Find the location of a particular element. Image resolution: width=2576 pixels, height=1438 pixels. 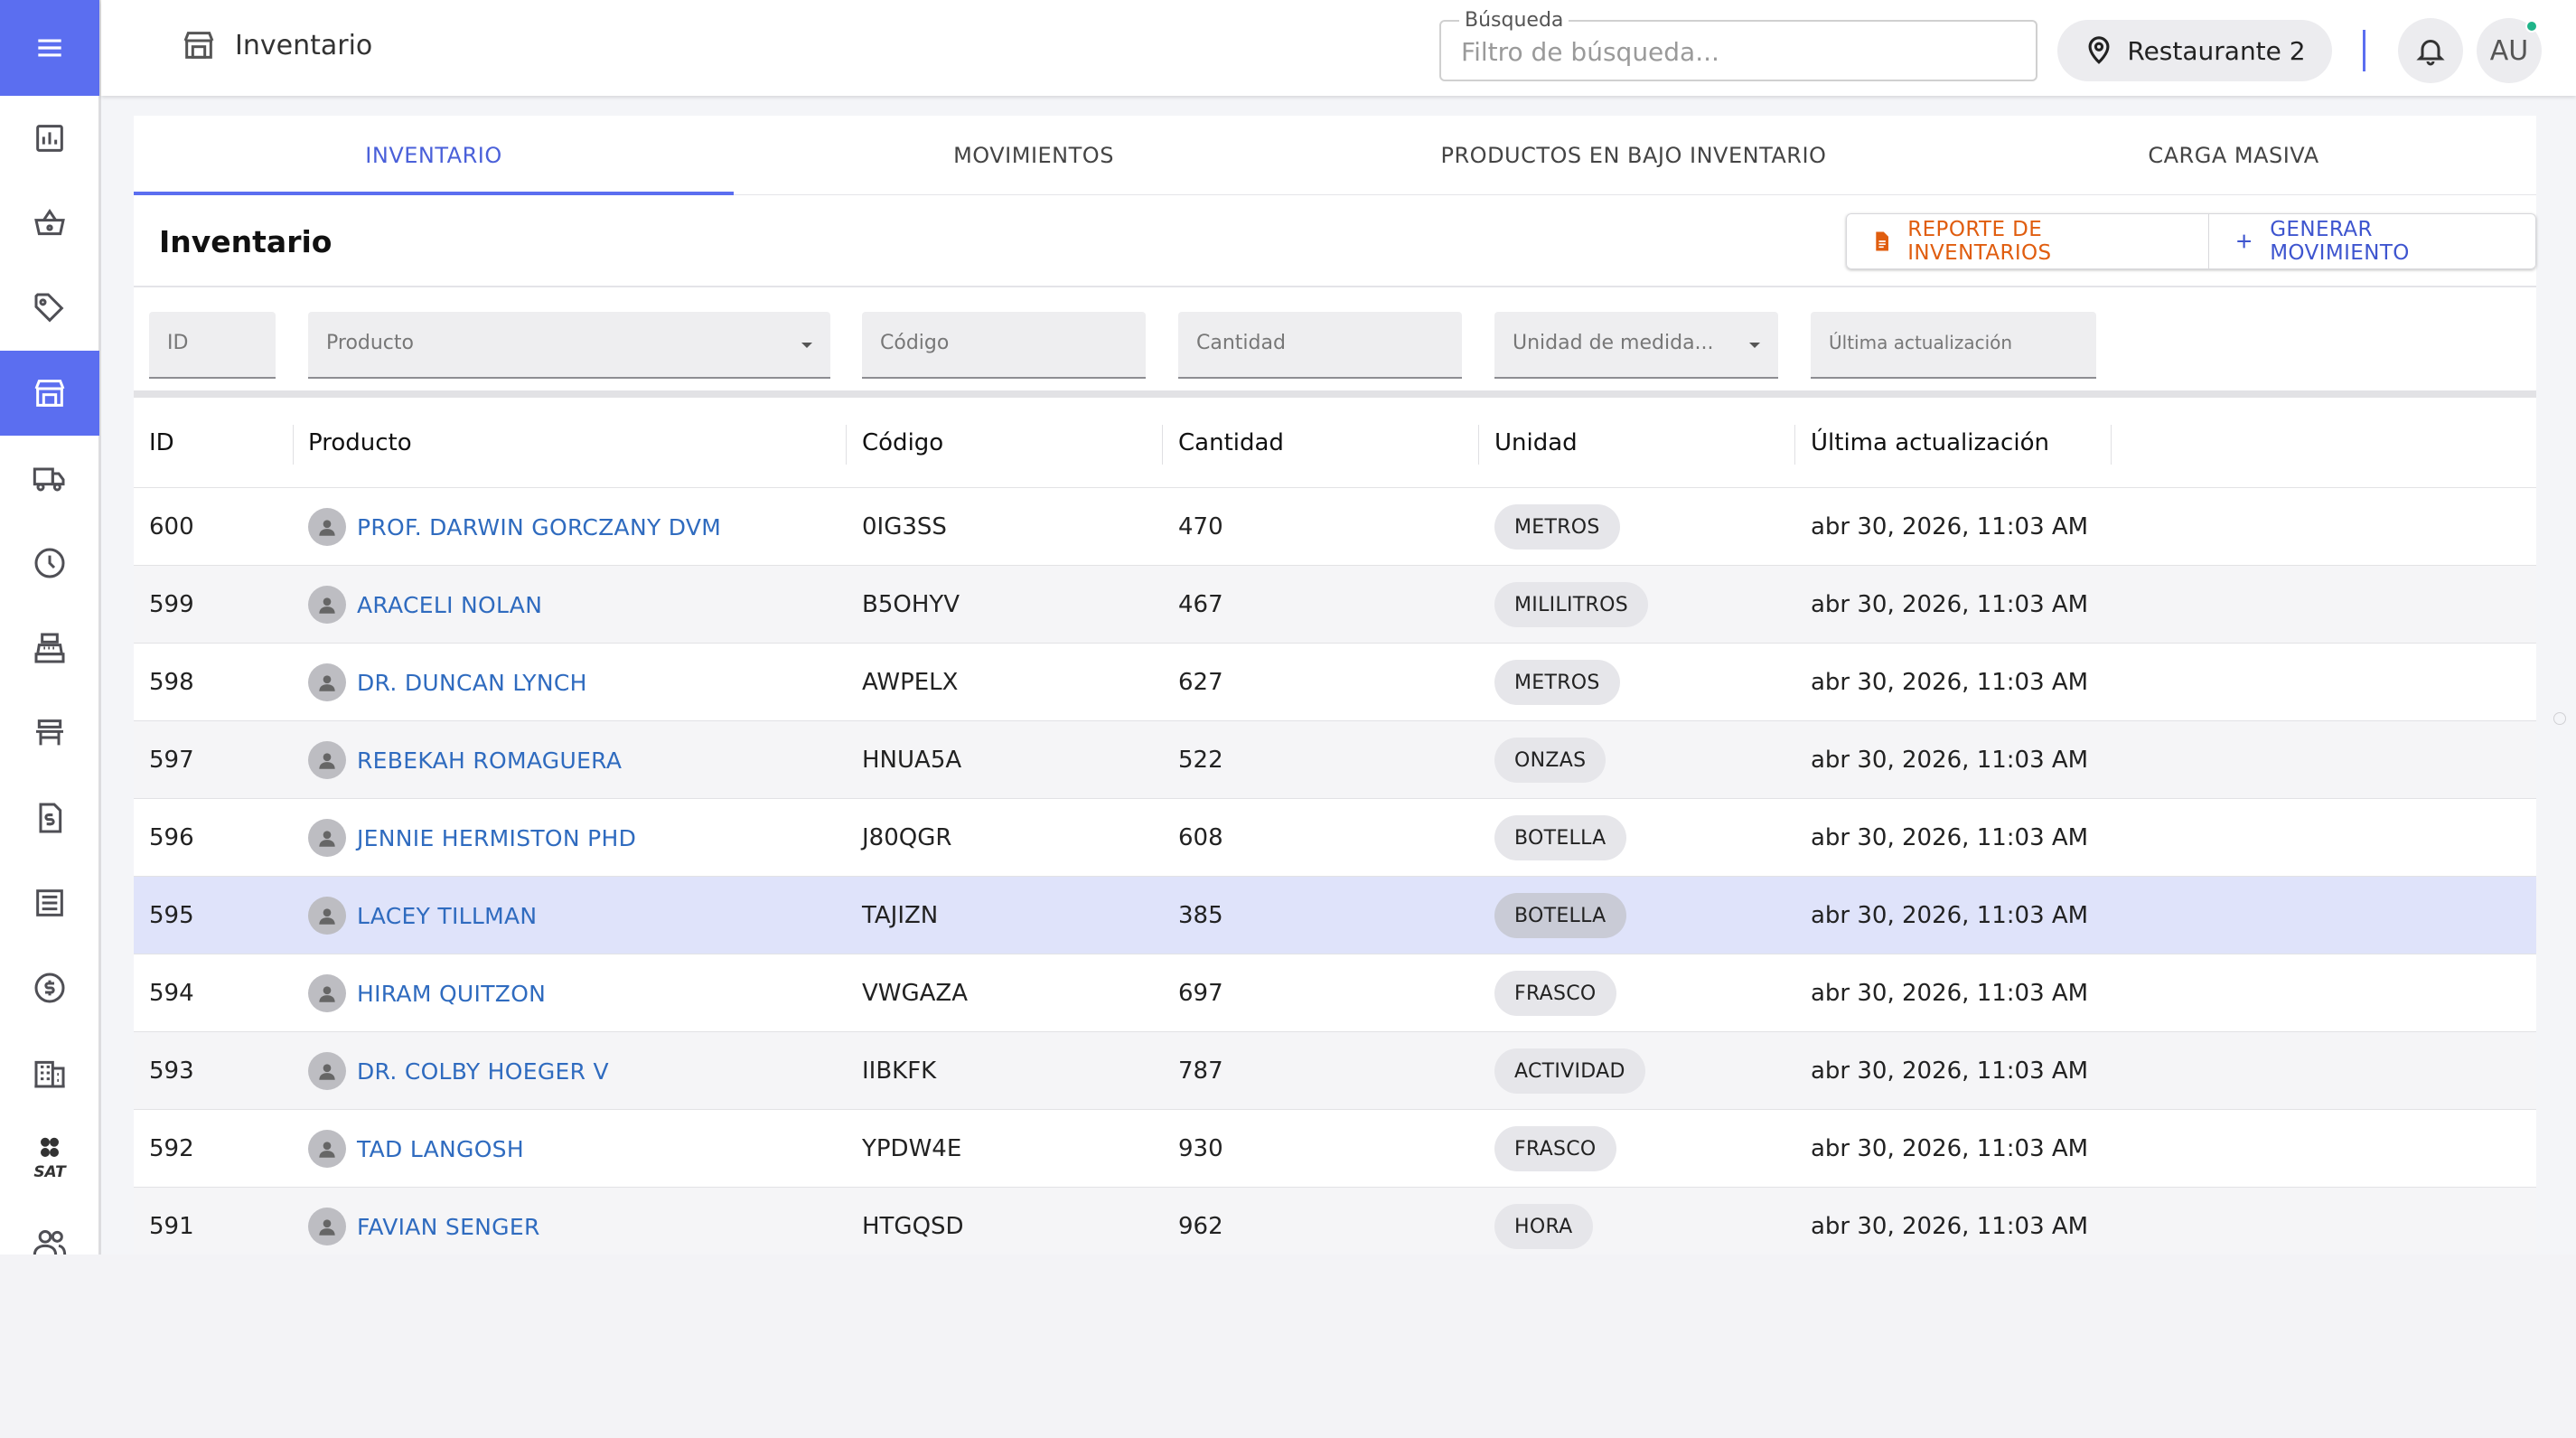

filter-unidad-select is located at coordinates (1633, 343).